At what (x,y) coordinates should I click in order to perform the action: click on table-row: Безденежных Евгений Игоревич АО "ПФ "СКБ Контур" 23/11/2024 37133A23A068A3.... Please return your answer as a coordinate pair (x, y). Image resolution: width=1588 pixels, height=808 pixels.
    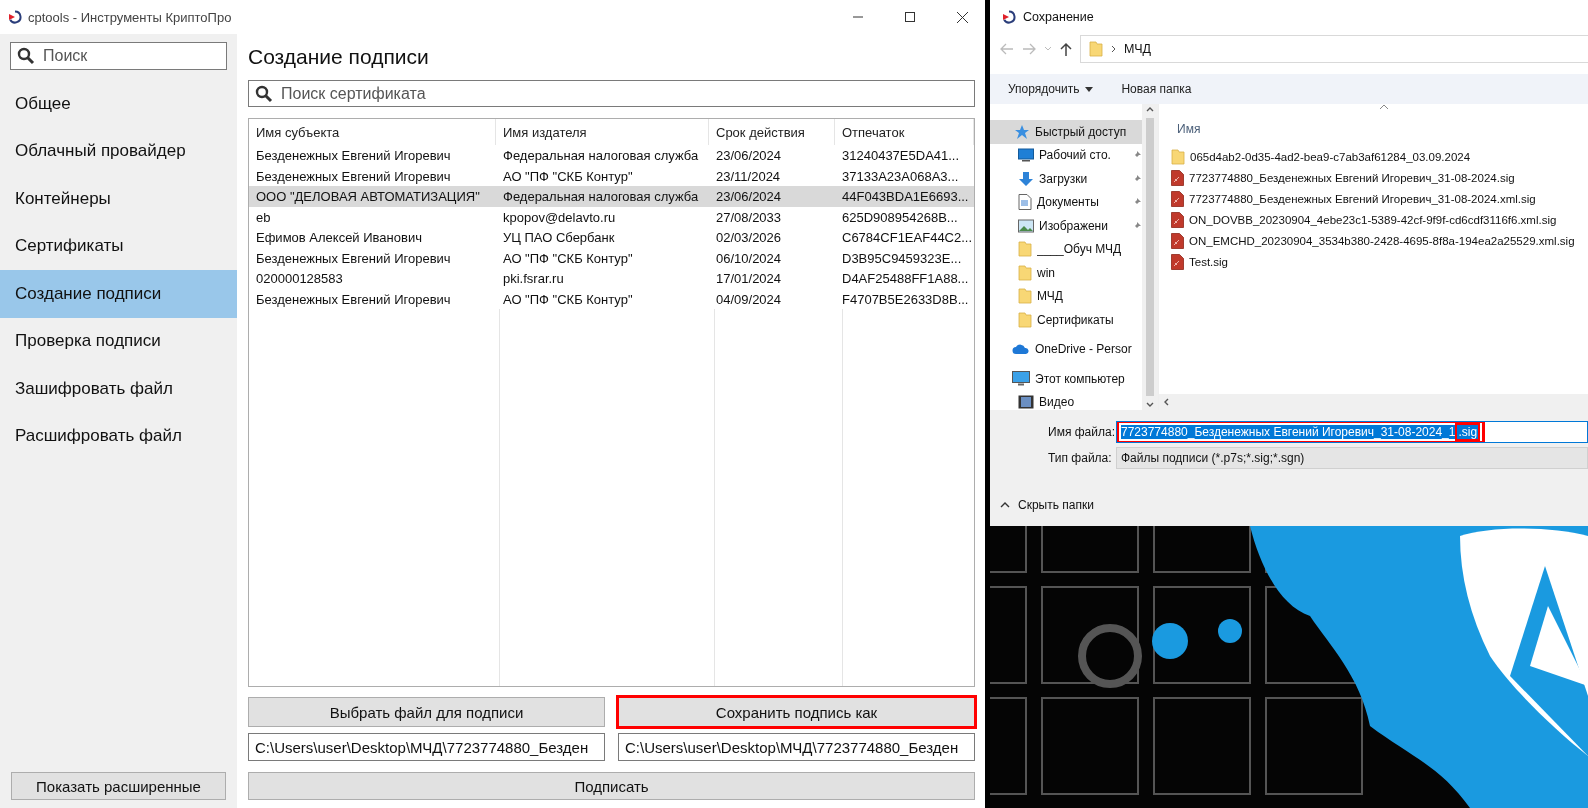
    Looking at the image, I should click on (611, 175).